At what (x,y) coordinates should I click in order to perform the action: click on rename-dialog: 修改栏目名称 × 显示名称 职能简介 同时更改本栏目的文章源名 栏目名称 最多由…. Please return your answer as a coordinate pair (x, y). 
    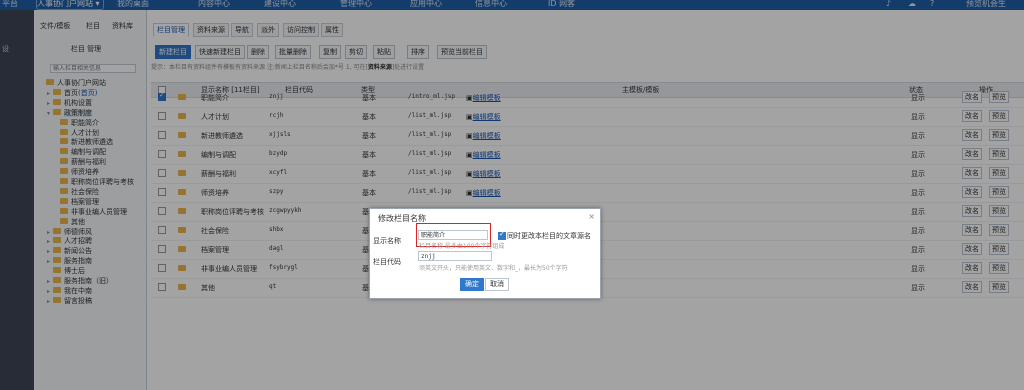
    Looking at the image, I should click on (485, 253).